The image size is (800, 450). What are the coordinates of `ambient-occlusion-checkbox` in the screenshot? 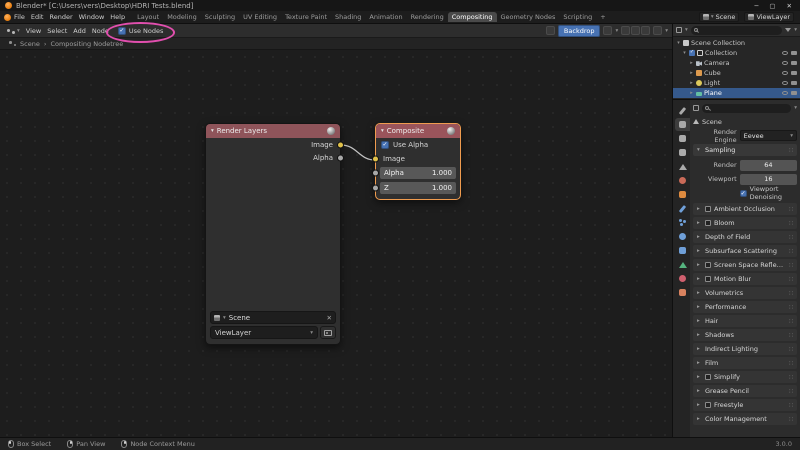 It's located at (708, 209).